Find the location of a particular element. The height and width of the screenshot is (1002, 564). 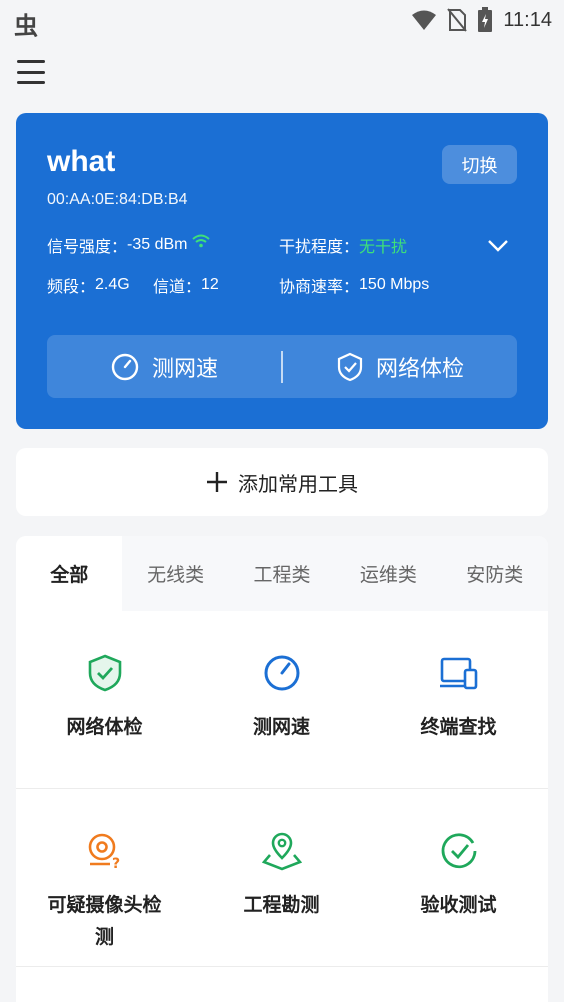

rate-value: 150 Mbps is located at coordinates (394, 284).